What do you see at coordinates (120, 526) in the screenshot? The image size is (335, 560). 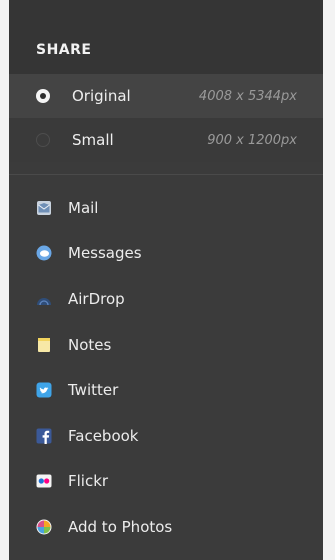 I see `share-item-label: Add to Photos` at bounding box center [120, 526].